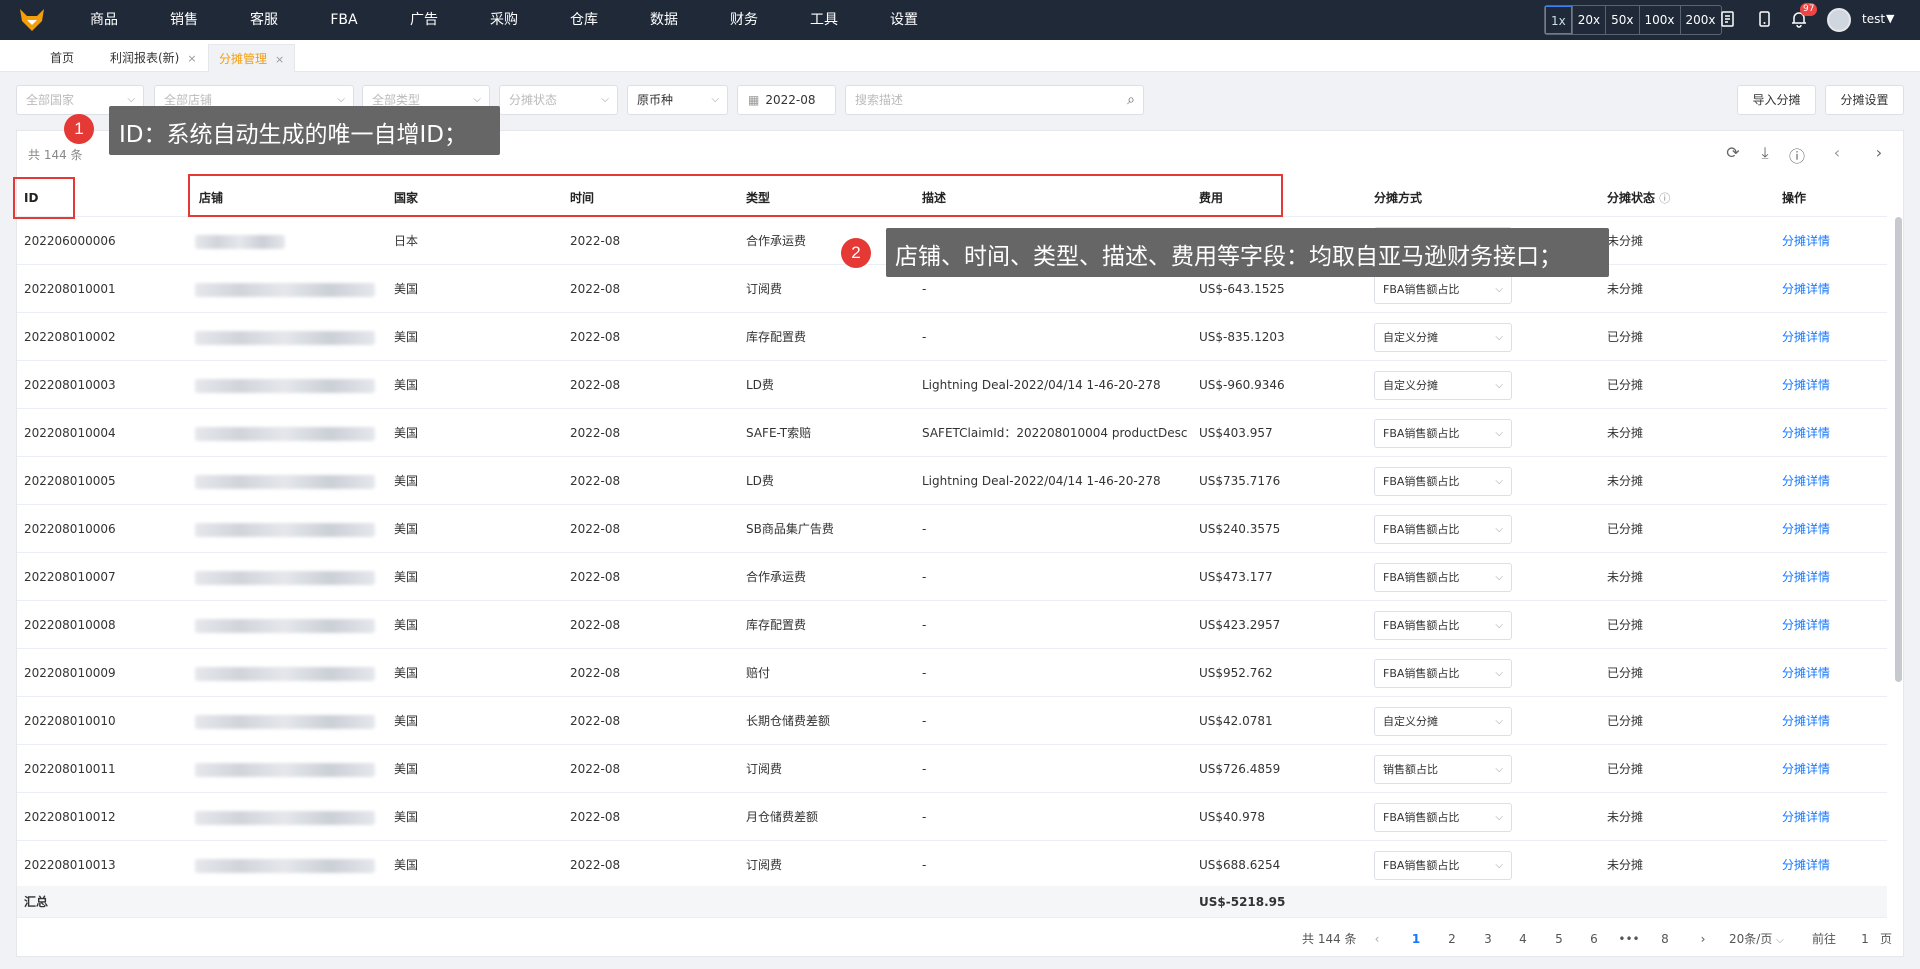 The image size is (1920, 969). What do you see at coordinates (1499, 433) in the screenshot?
I see `chevron-down-icon: ⌵` at bounding box center [1499, 433].